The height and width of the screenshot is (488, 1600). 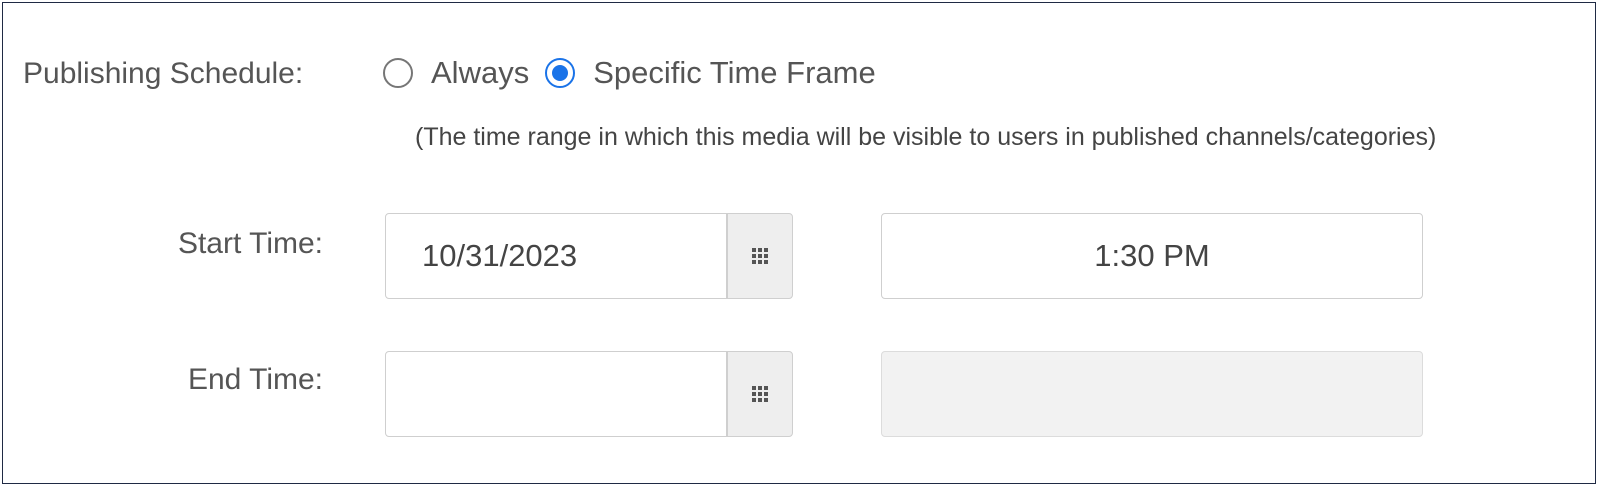 I want to click on end-time-label: End Time:, so click(x=255, y=379).